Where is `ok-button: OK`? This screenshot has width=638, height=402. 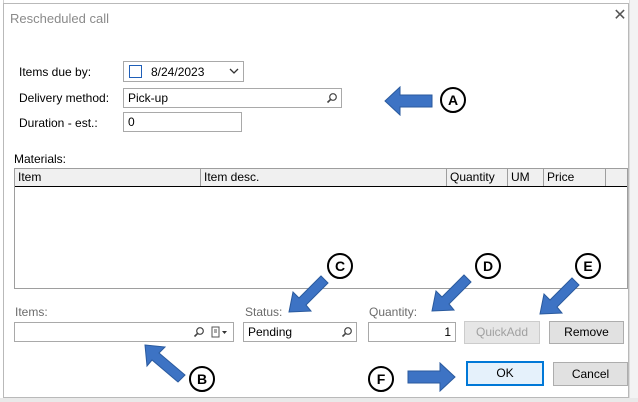 ok-button: OK is located at coordinates (505, 373).